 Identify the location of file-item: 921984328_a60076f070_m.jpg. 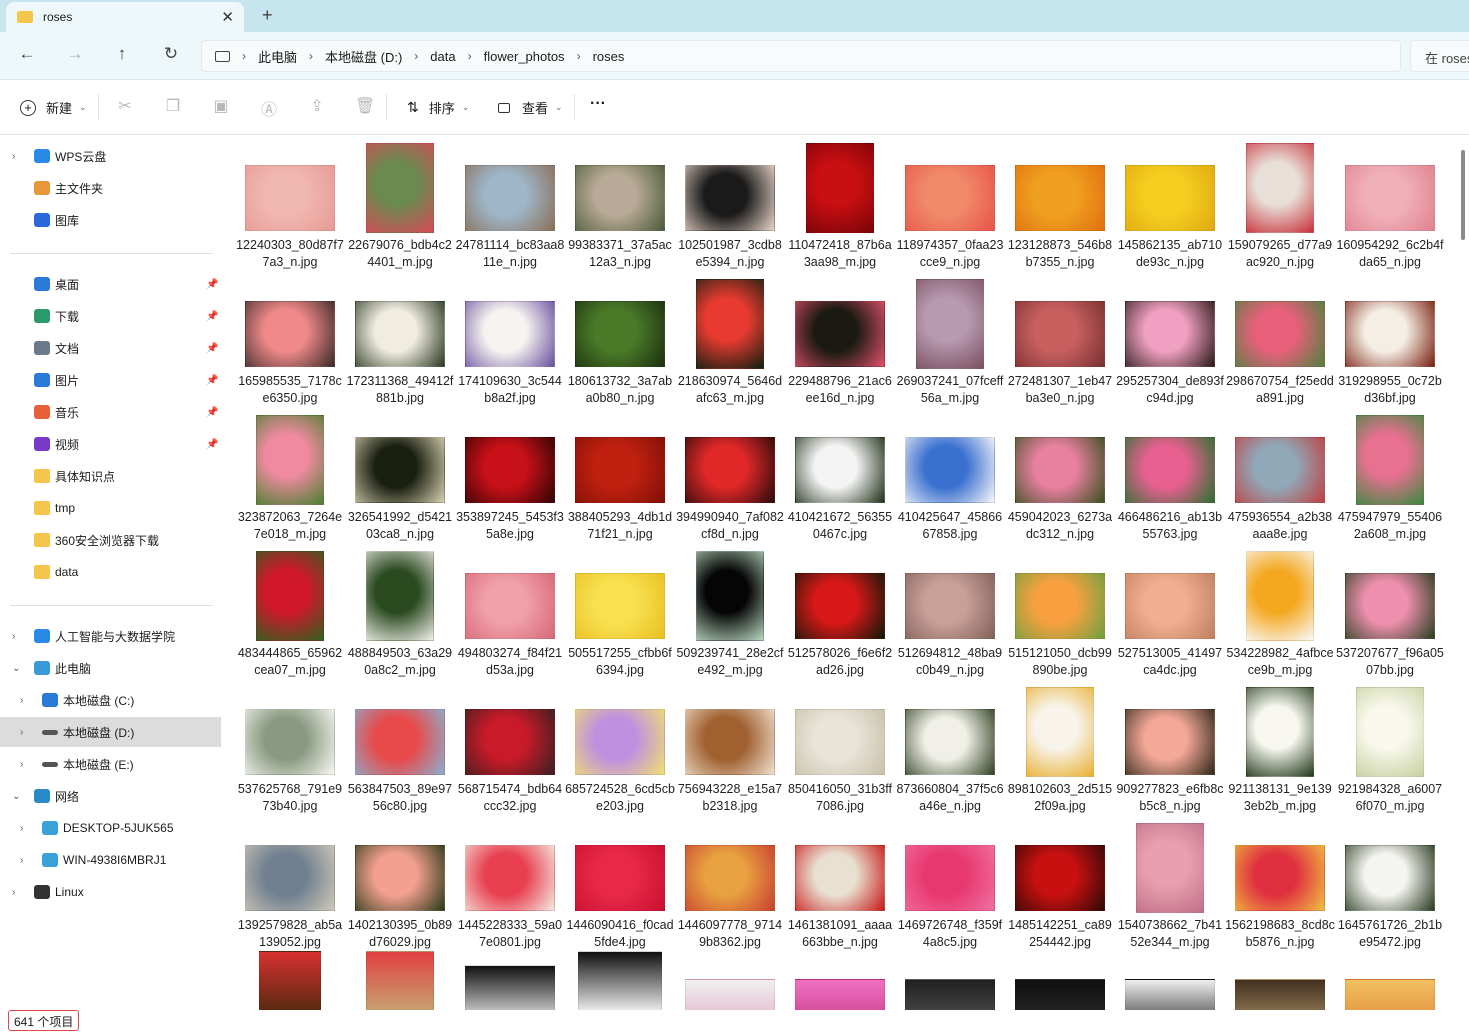
(1390, 755).